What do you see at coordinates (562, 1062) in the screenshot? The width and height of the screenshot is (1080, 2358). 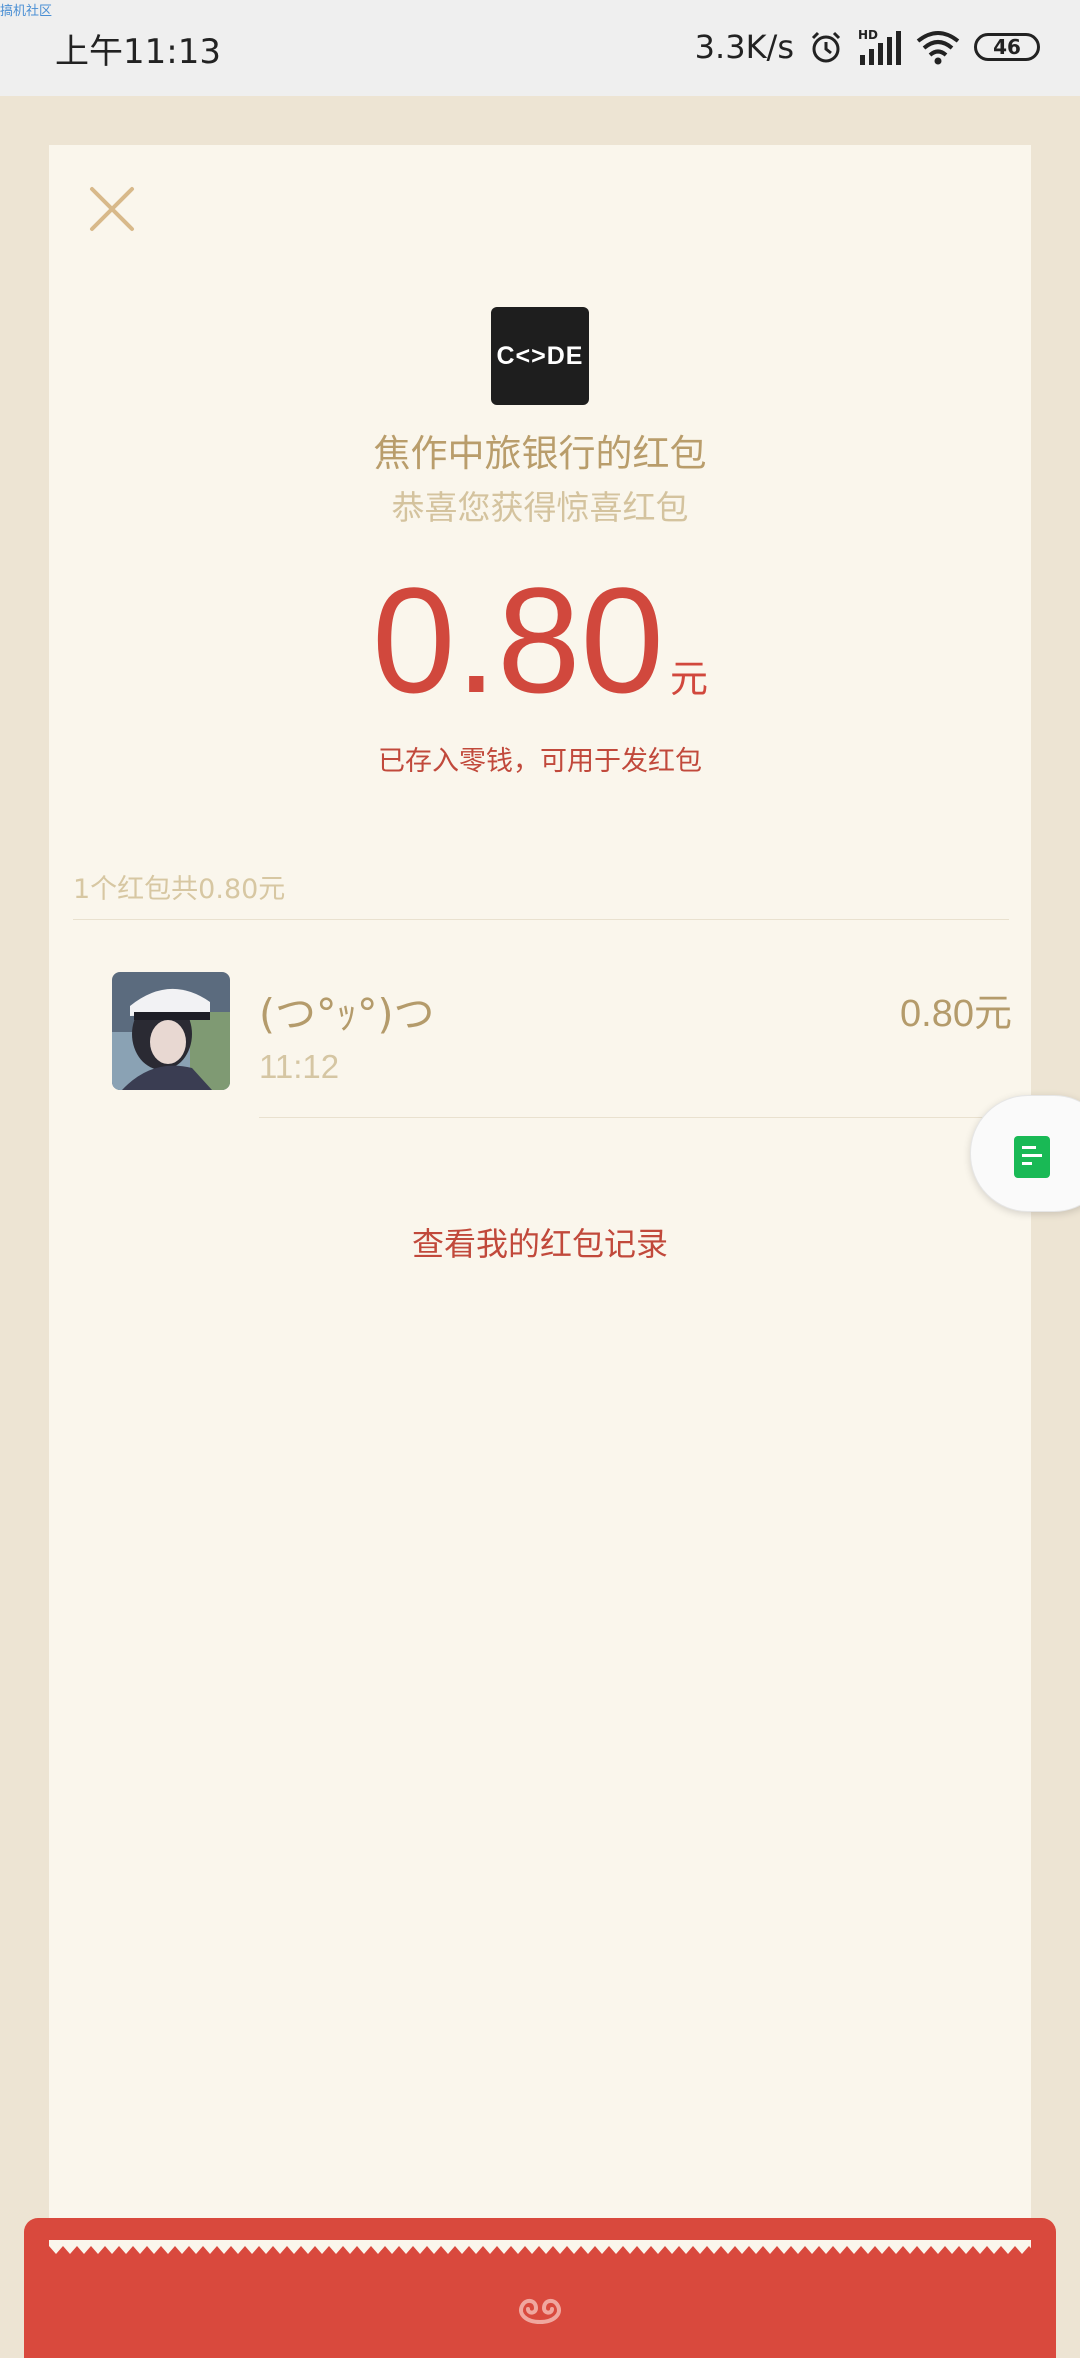 I see `recipient-row: (つ°ｯ°)つ 11:12 0.80元` at bounding box center [562, 1062].